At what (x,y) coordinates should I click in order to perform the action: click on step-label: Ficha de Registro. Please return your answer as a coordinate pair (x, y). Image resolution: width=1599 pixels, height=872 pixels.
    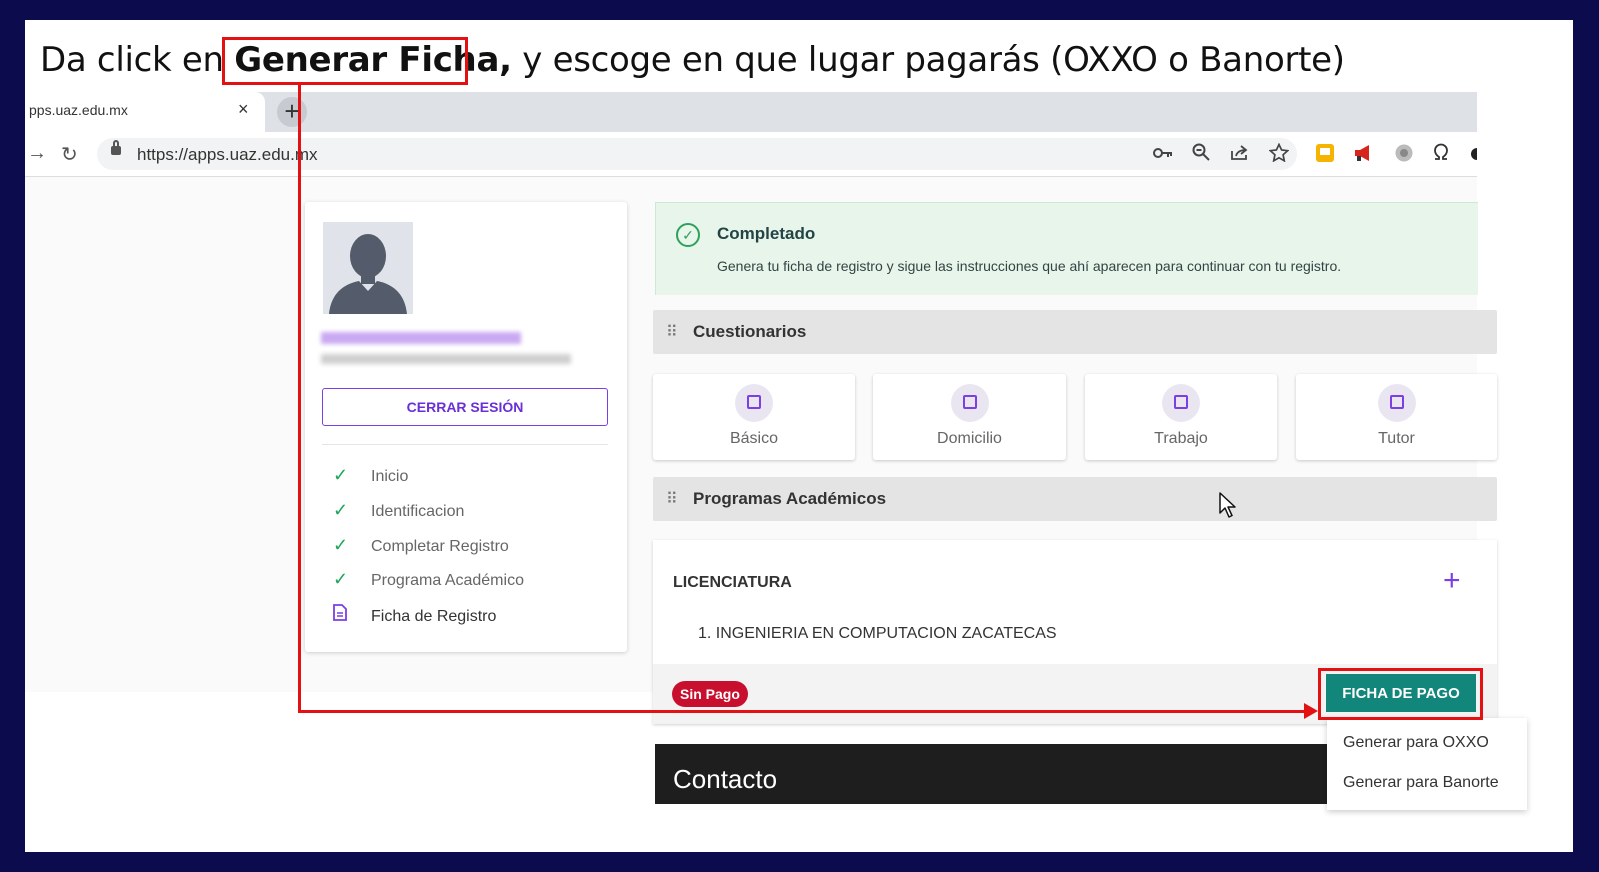
    Looking at the image, I should click on (434, 616).